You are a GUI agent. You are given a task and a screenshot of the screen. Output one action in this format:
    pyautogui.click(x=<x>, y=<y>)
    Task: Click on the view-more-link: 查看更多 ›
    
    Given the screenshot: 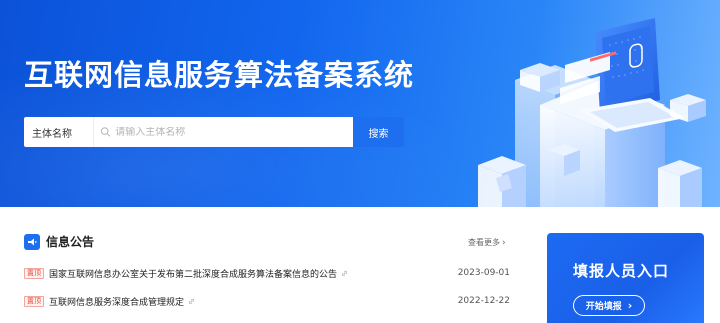 What is the action you would take?
    pyautogui.click(x=487, y=242)
    